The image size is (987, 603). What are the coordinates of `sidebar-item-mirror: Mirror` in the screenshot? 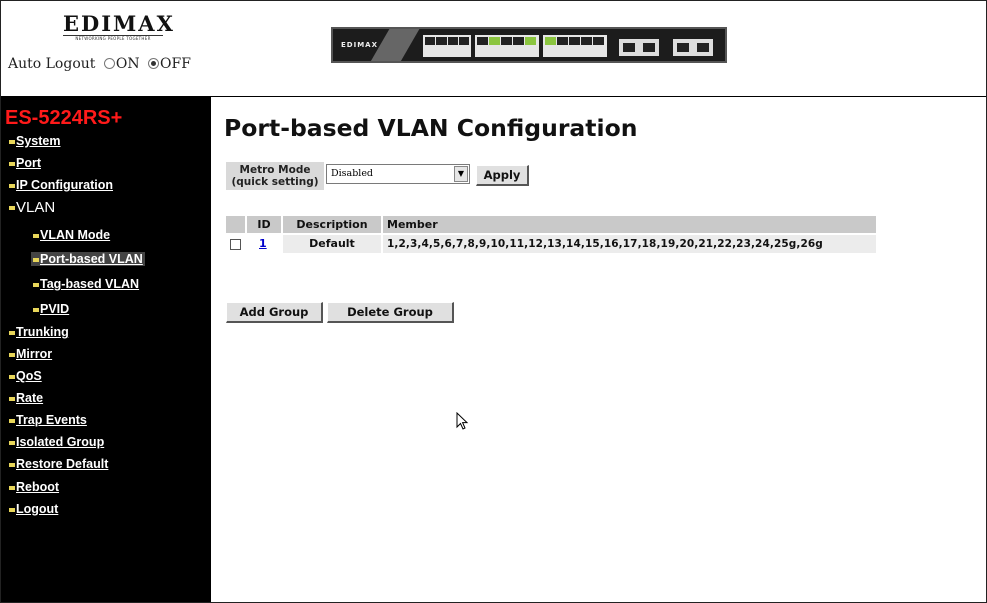 It's located at (30, 354).